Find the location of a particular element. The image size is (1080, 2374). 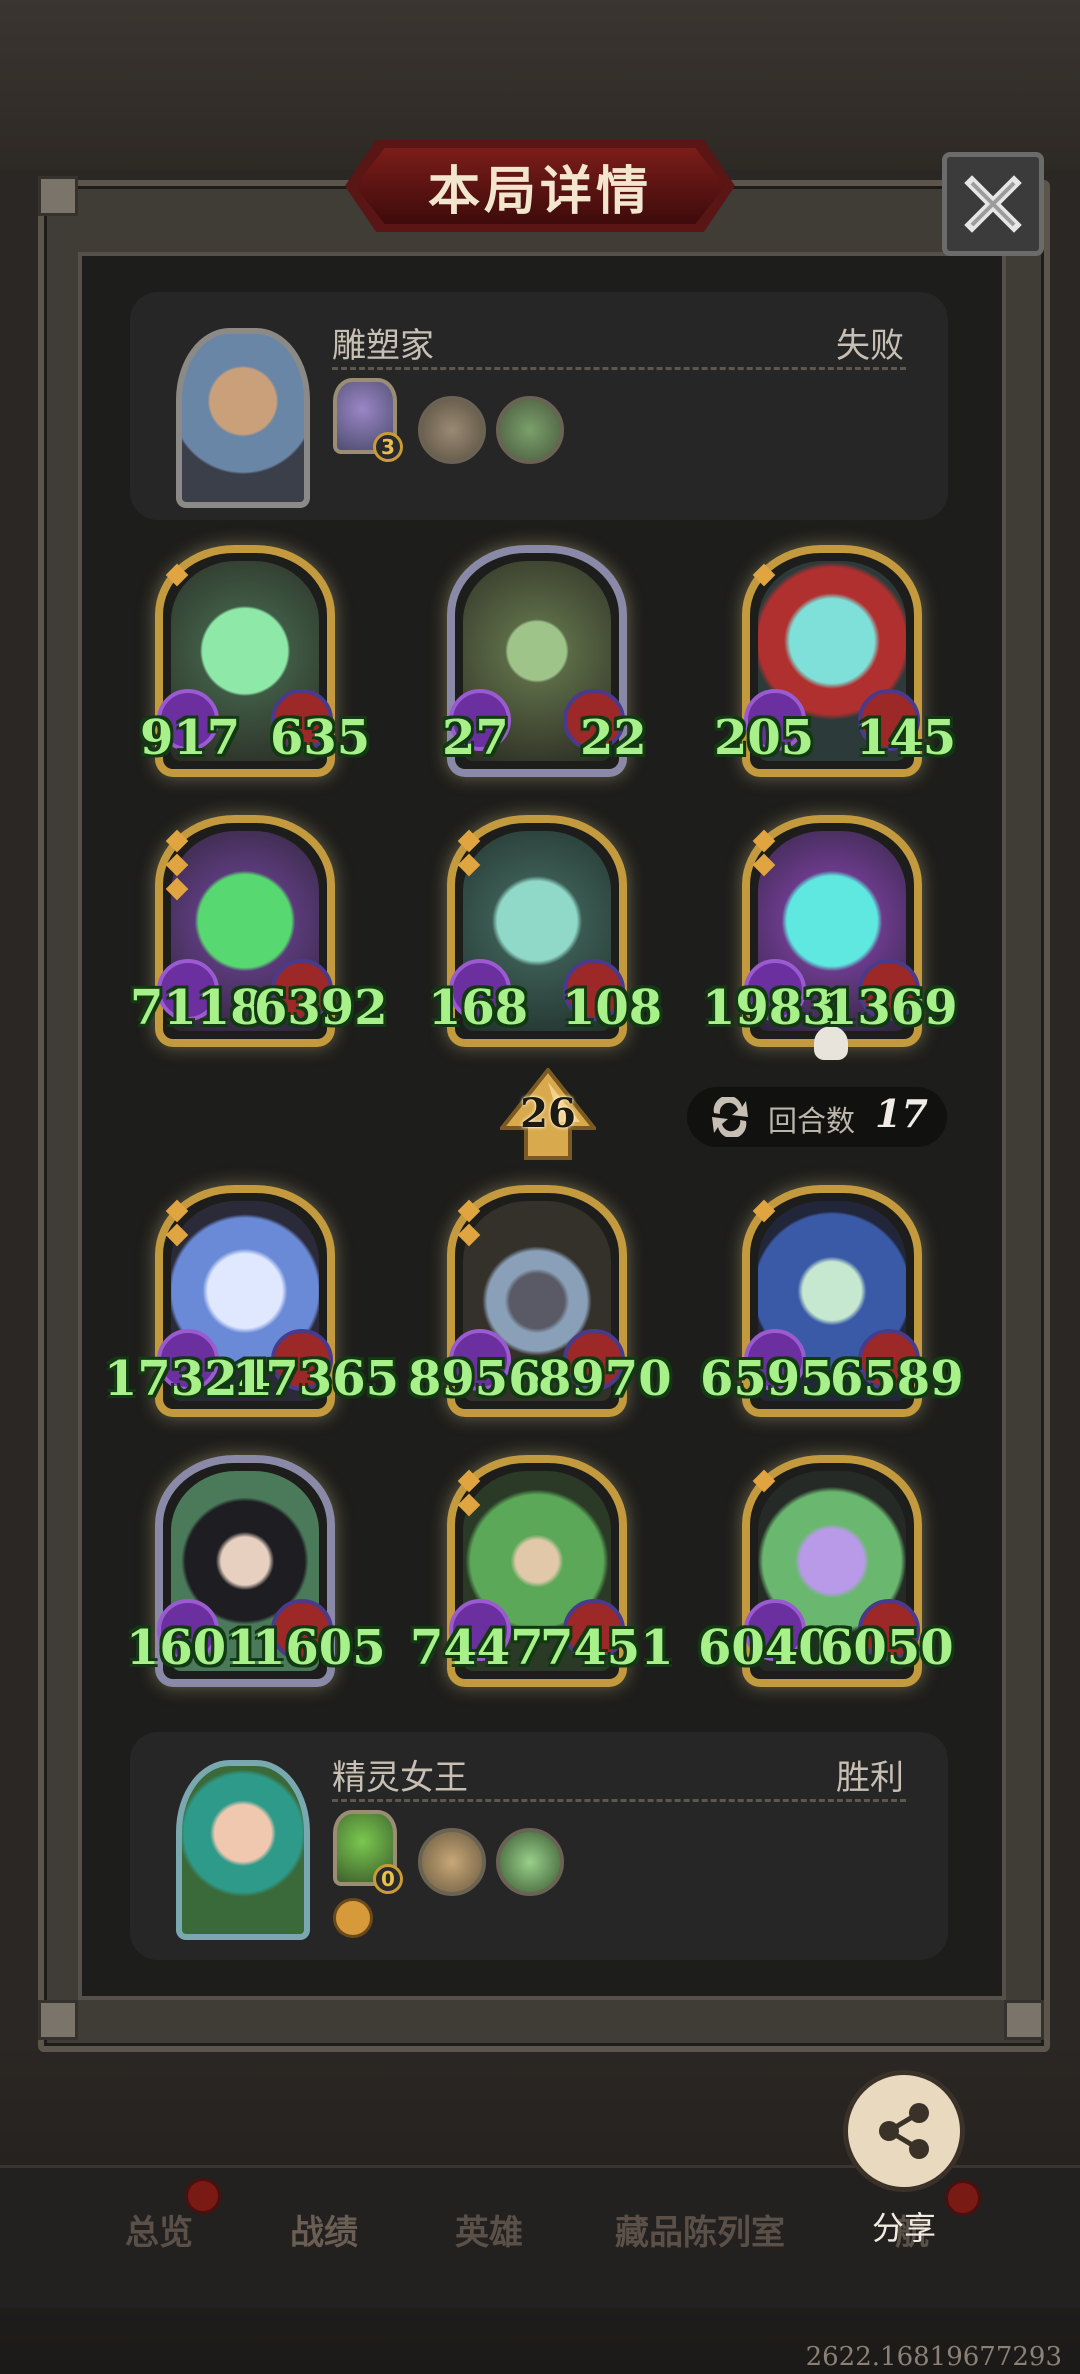

unit-attack: 1983 is located at coordinates (769, 1008).